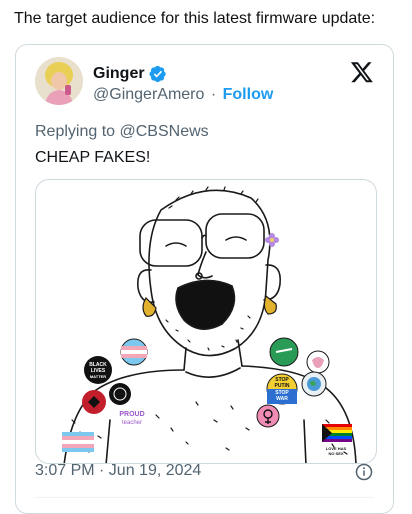 The width and height of the screenshot is (412, 514). I want to click on x-logo-icon, so click(362, 72).